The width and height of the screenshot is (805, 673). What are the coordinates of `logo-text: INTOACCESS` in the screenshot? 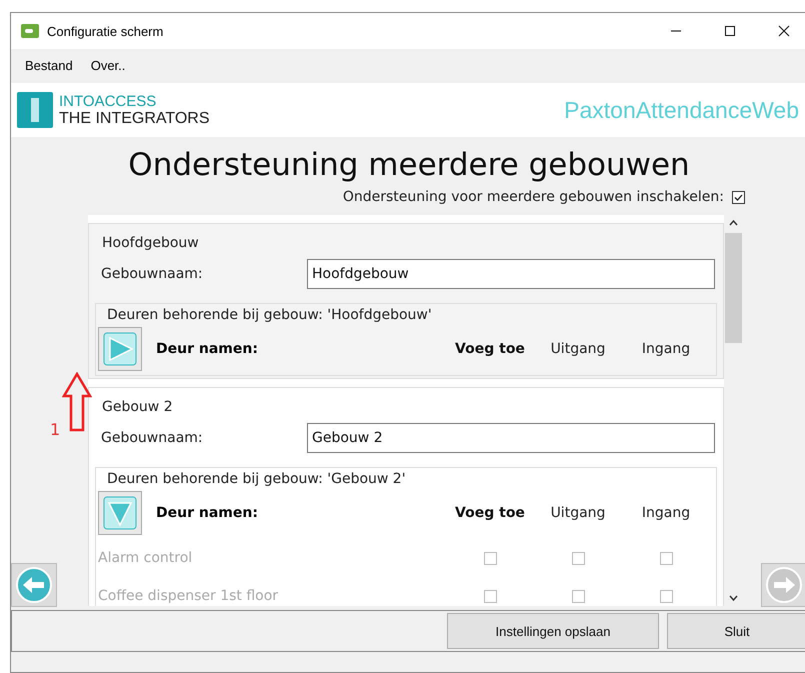 It's located at (108, 101).